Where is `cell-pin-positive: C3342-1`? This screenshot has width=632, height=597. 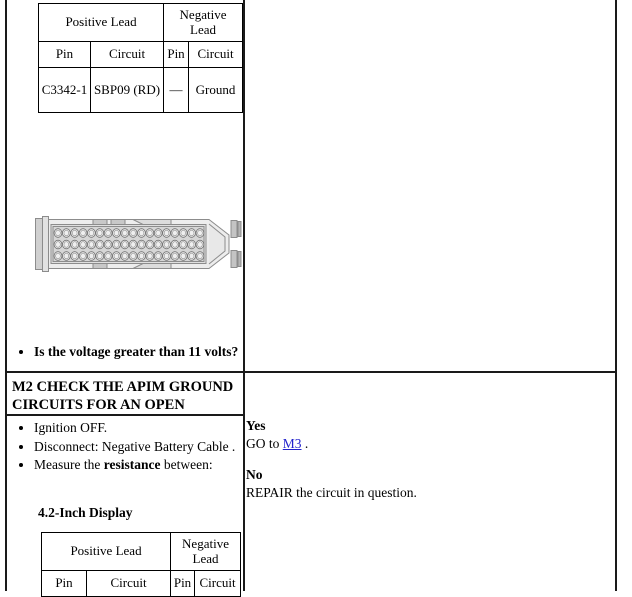 cell-pin-positive: C3342-1 is located at coordinates (64, 90).